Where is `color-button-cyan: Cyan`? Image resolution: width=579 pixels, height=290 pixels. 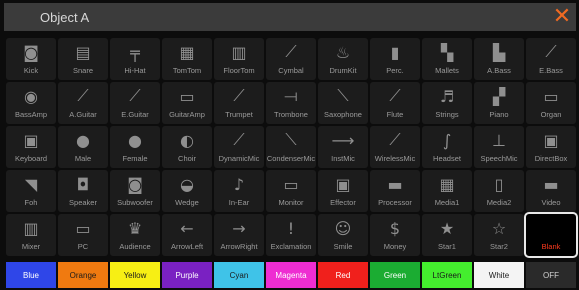 color-button-cyan: Cyan is located at coordinates (239, 275).